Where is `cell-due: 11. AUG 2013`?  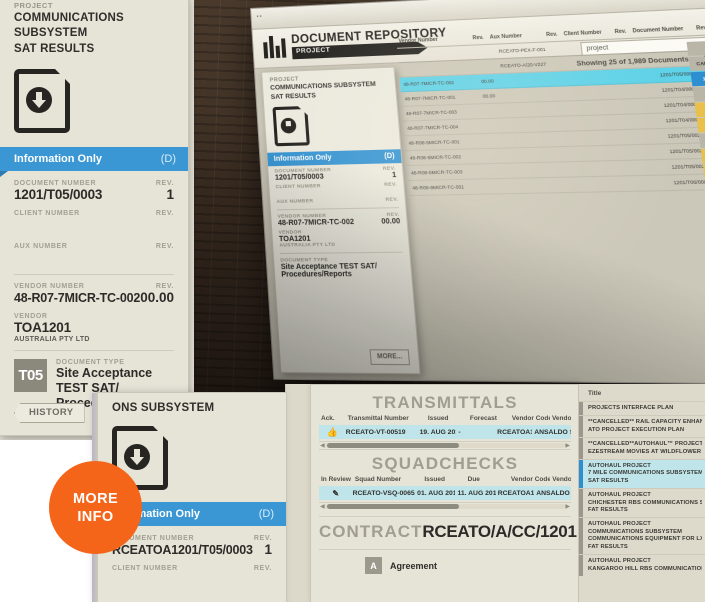 cell-due: 11. AUG 2013 is located at coordinates (476, 493).